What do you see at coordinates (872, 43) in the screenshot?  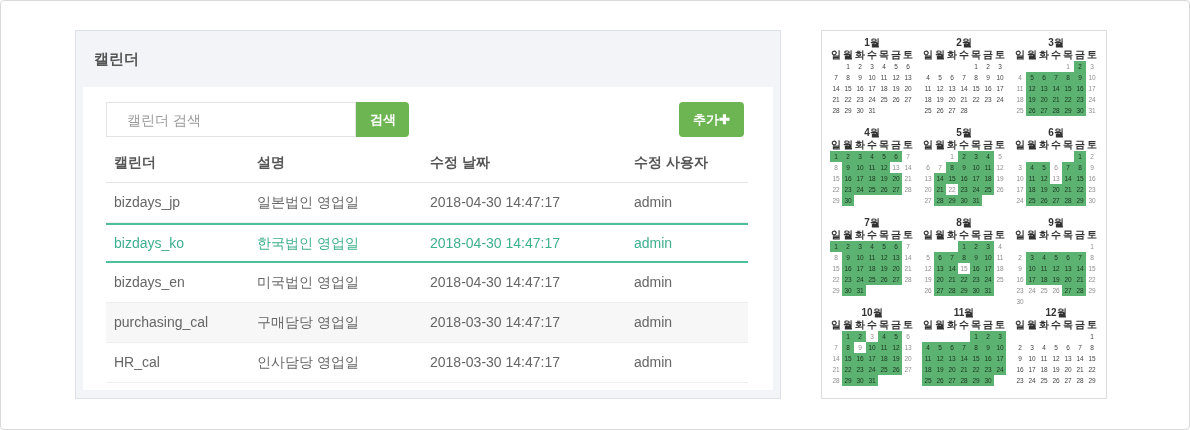 I see `month-title: 1월` at bounding box center [872, 43].